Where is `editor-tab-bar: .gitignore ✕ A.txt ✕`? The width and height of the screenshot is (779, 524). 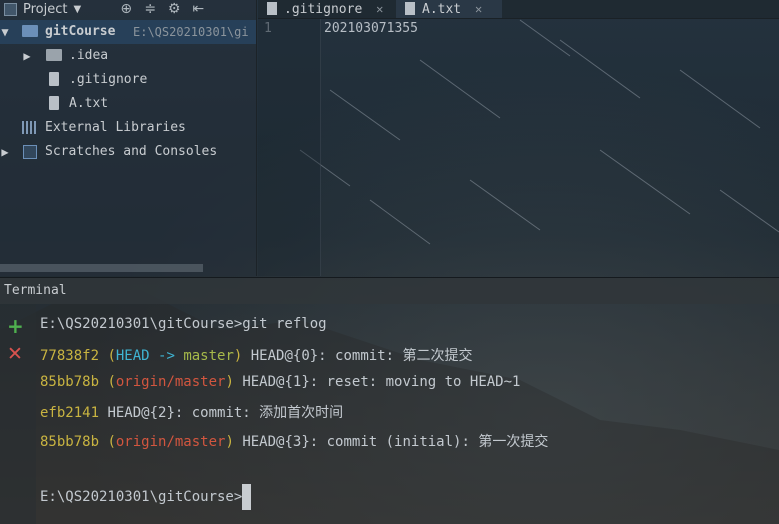 editor-tab-bar: .gitignore ✕ A.txt ✕ is located at coordinates (518, 9).